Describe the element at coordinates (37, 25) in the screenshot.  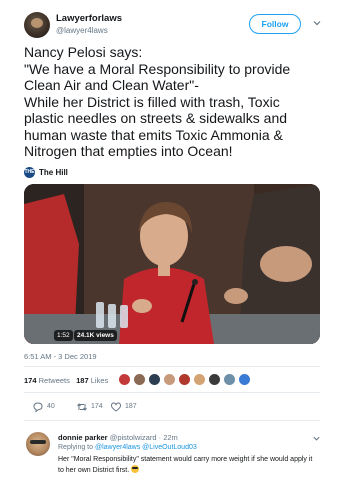
I see `author-avatar` at that location.